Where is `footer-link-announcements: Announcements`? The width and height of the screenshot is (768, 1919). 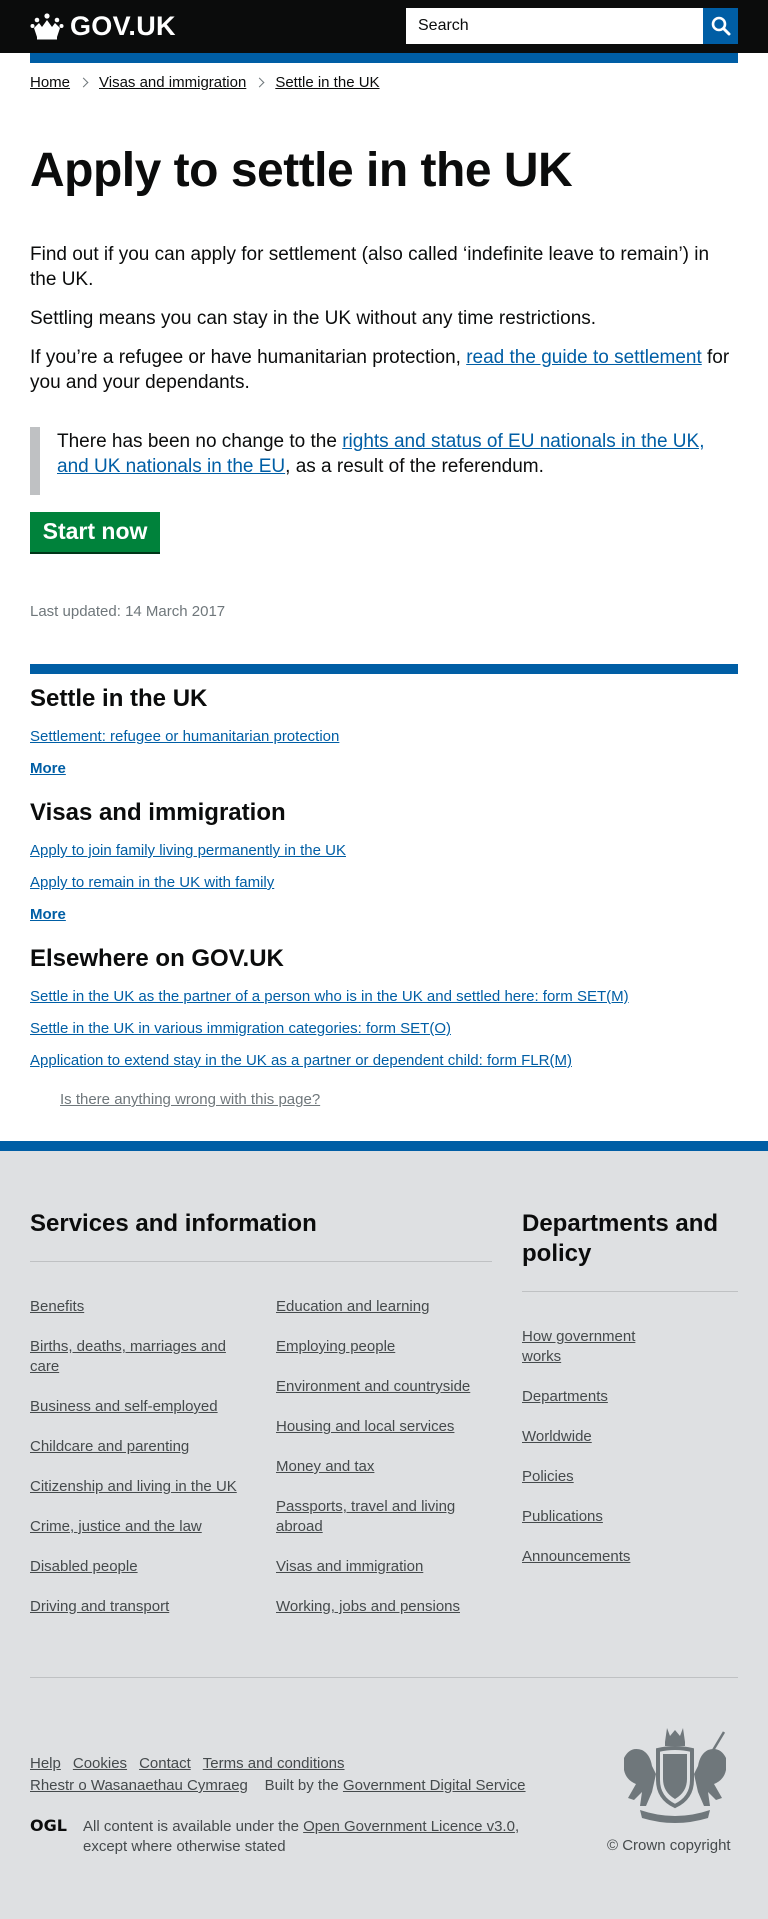
footer-link-announcements: Announcements is located at coordinates (576, 1556).